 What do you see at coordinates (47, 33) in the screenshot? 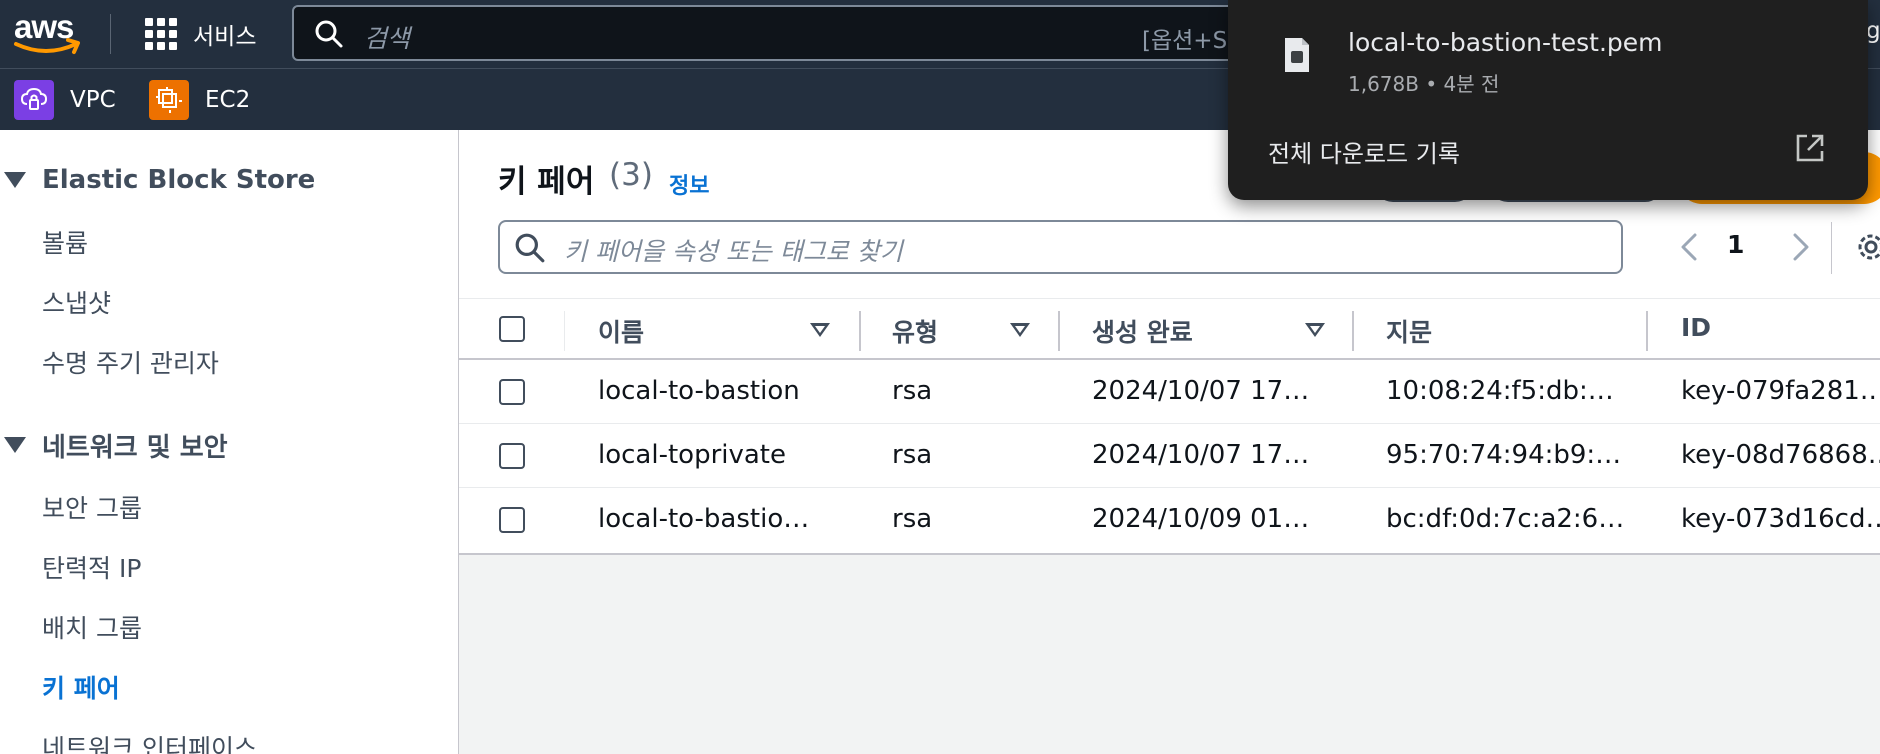
I see `aws-logo: aws` at bounding box center [47, 33].